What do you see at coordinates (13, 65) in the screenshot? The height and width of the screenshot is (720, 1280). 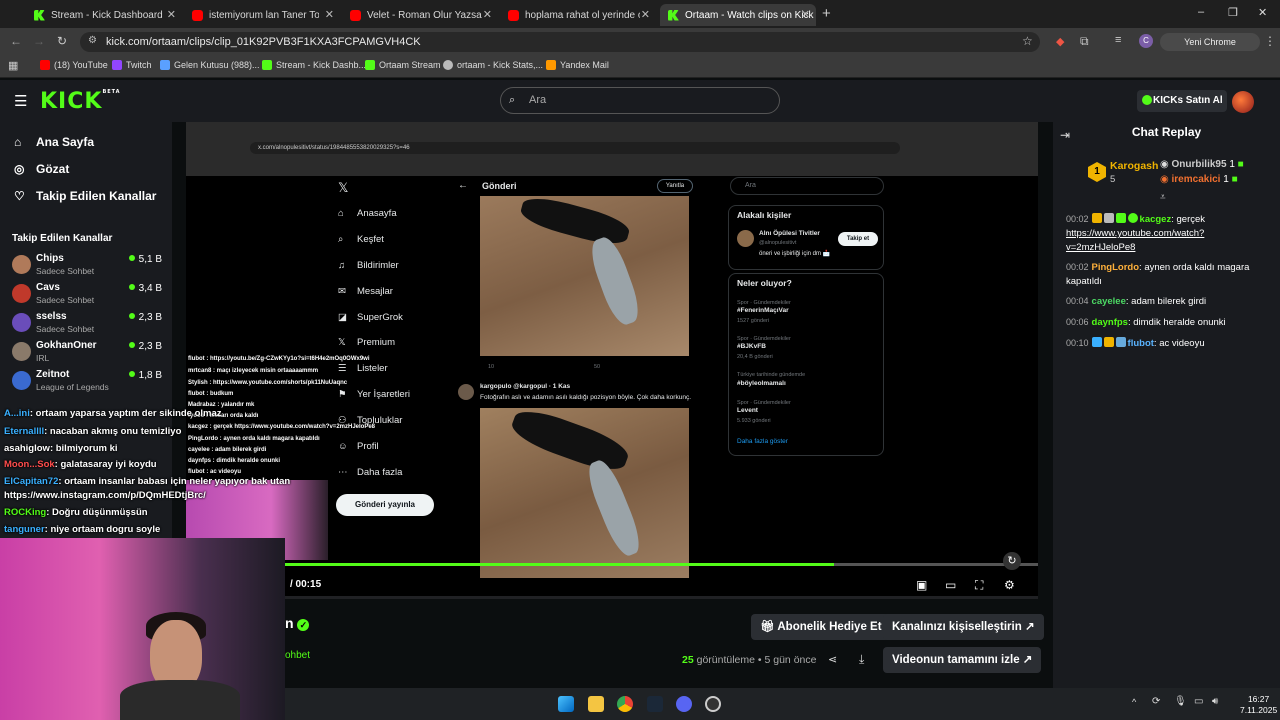 I see `apps-grid-icon: ▦` at bounding box center [13, 65].